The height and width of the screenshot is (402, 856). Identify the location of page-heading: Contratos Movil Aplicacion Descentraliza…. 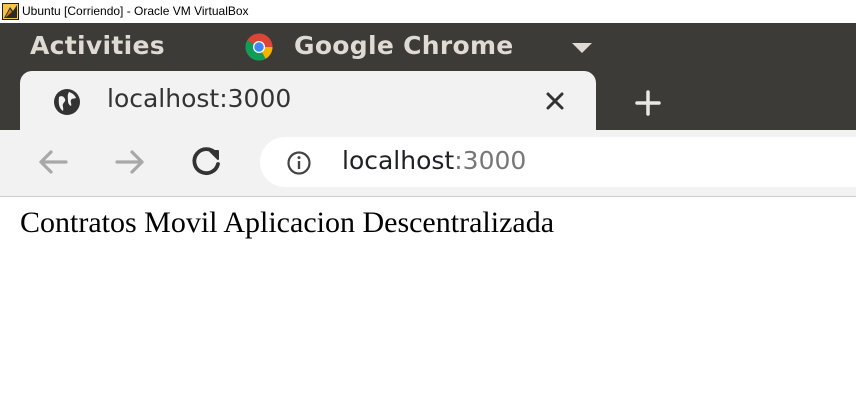
(287, 222).